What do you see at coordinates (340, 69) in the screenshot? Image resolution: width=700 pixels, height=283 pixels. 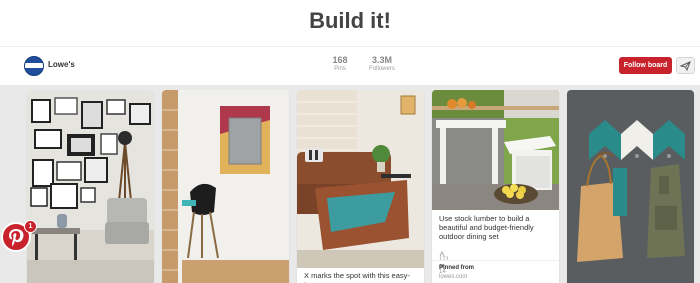 I see `pins-label: Pins` at bounding box center [340, 69].